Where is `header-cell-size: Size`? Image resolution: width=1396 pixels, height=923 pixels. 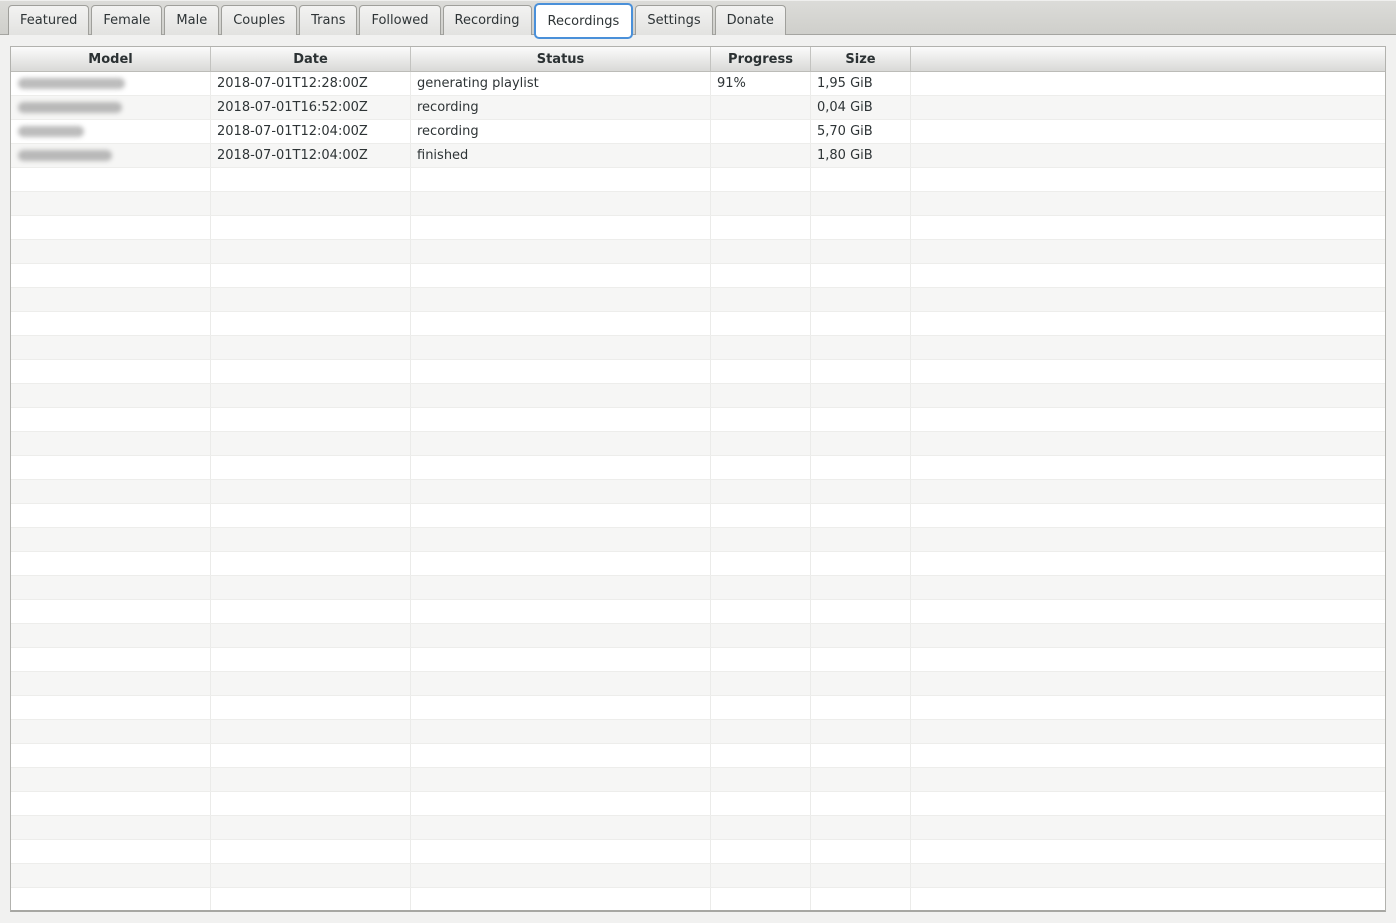 header-cell-size: Size is located at coordinates (861, 59).